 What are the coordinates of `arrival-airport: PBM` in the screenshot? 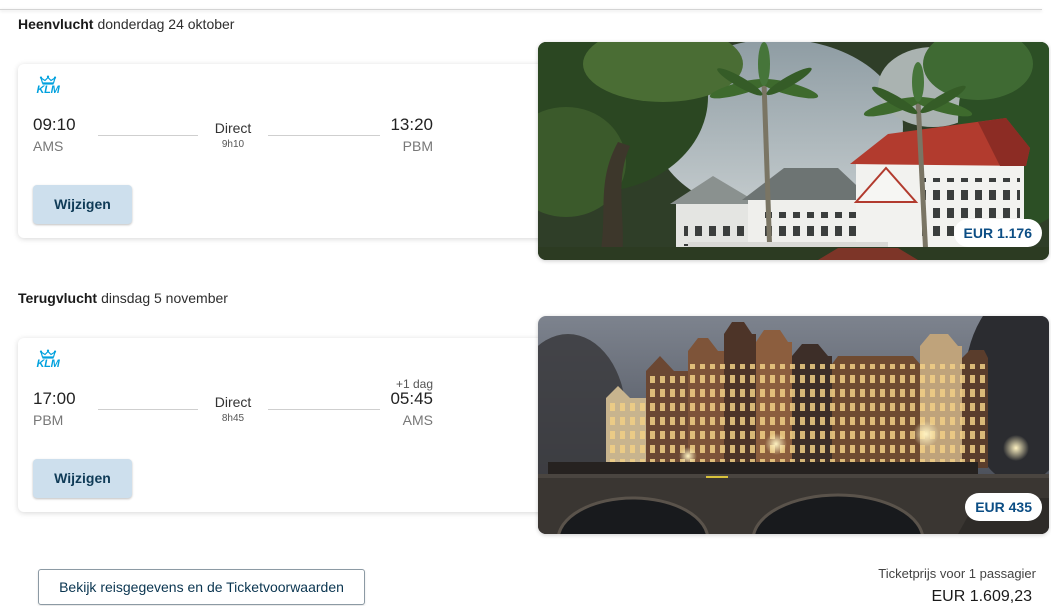 It's located at (417, 146).